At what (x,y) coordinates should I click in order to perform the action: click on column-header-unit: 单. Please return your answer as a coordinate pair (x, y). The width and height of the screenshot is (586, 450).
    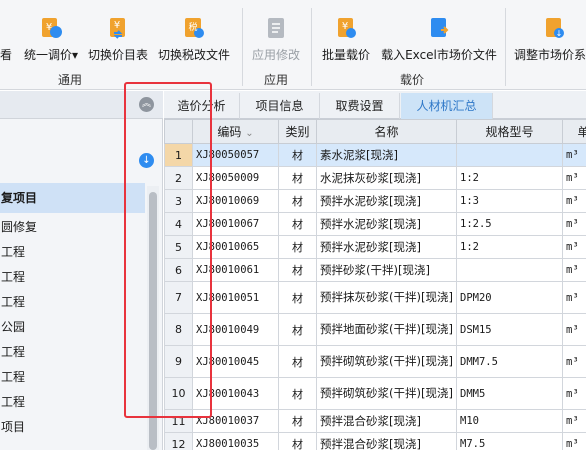
    Looking at the image, I should click on (574, 131).